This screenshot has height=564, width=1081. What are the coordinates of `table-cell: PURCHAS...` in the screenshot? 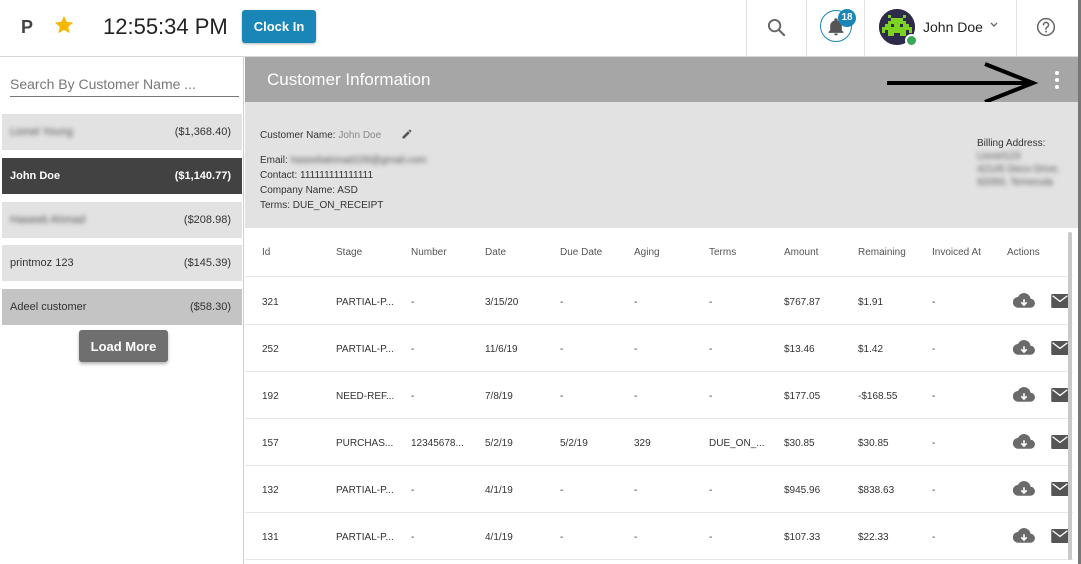 It's located at (365, 443).